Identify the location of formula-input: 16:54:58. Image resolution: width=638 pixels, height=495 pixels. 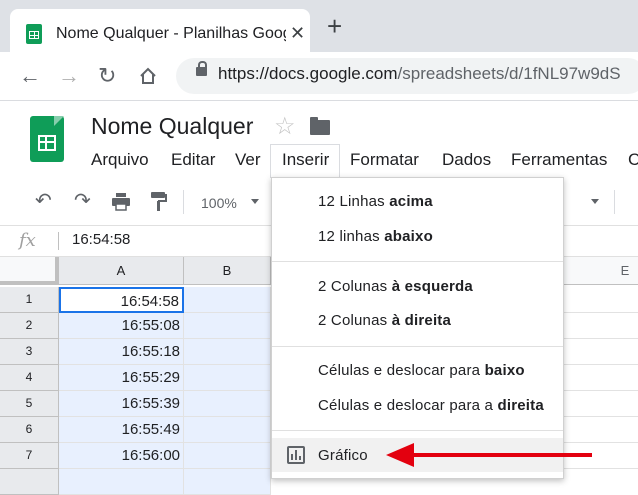
(101, 239).